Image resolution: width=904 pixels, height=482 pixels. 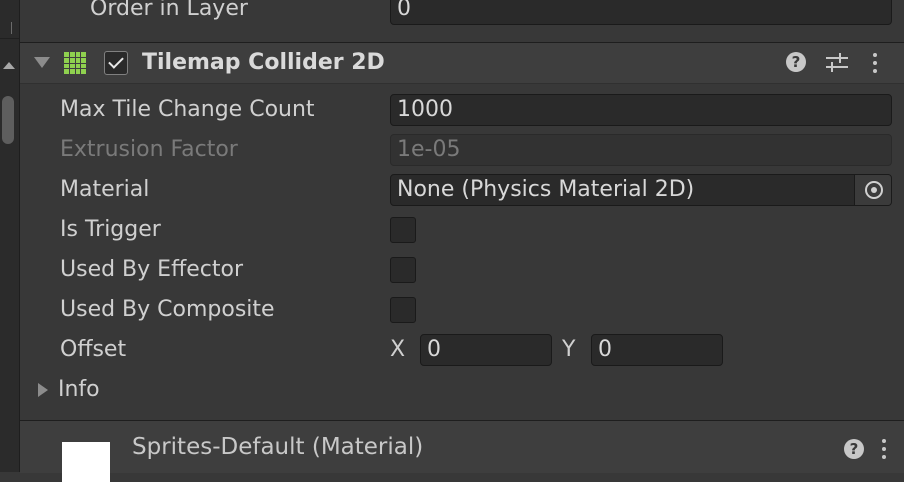 I want to click on order-in-layer-field: 0, so click(x=641, y=12).